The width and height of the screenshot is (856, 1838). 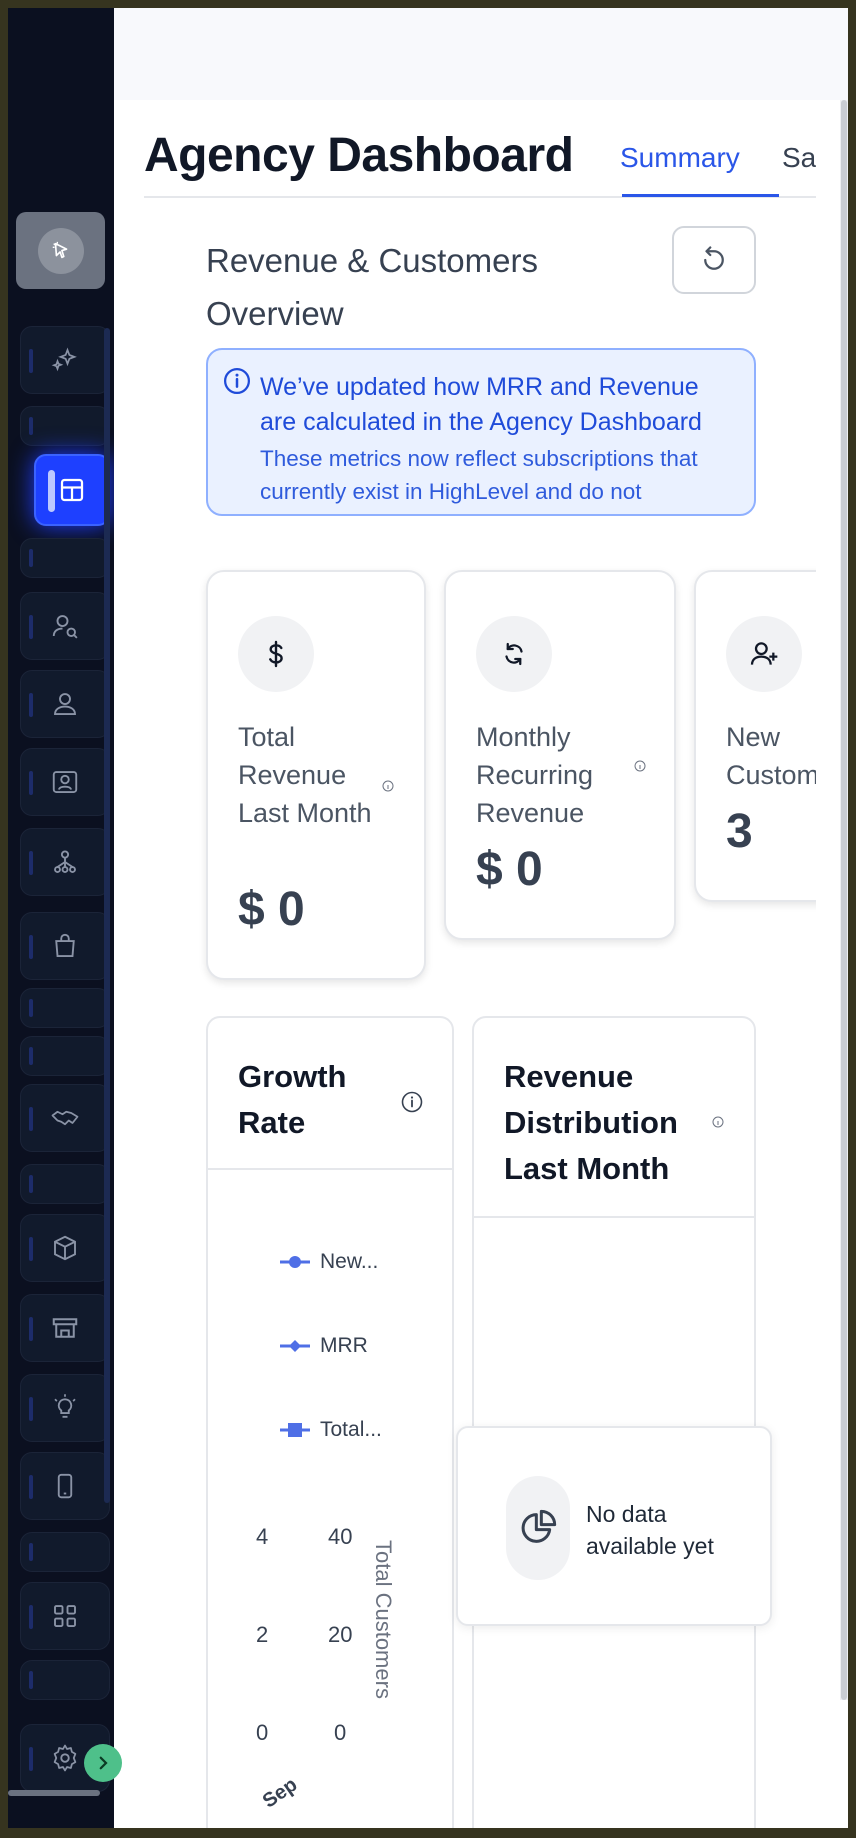 I want to click on legend-square-marker, so click(x=295, y=1430).